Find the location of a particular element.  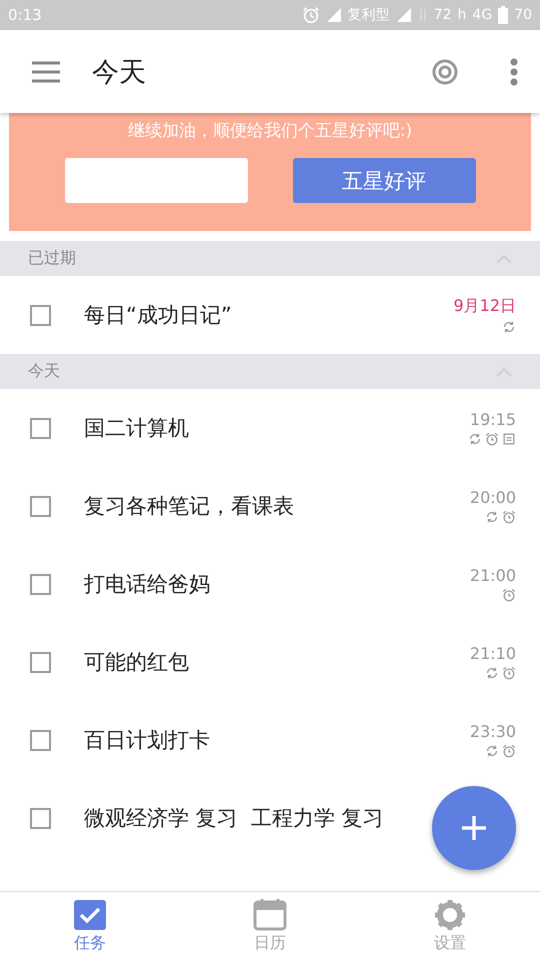

due-time: 20:00 is located at coordinates (493, 497).